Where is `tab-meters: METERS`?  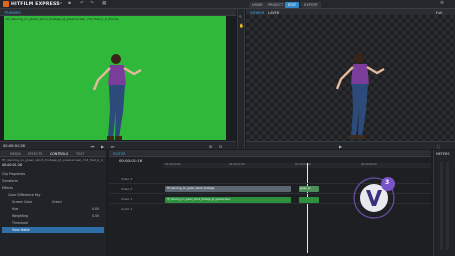 tab-meters: METERS is located at coordinates (442, 154).